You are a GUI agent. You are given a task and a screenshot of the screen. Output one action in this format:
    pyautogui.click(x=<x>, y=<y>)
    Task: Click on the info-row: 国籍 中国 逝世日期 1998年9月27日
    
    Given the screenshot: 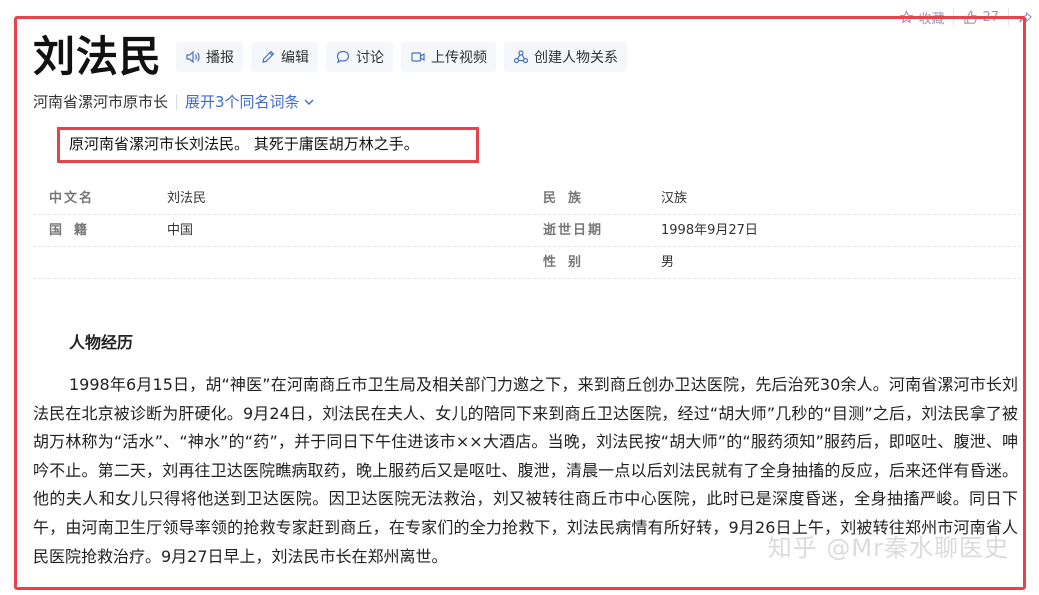 What is the action you would take?
    pyautogui.click(x=527, y=231)
    